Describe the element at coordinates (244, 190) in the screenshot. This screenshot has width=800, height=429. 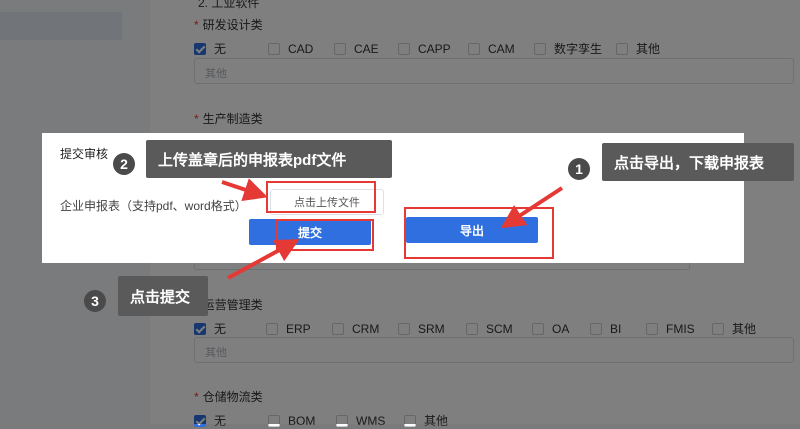
I see `arrow-step2` at that location.